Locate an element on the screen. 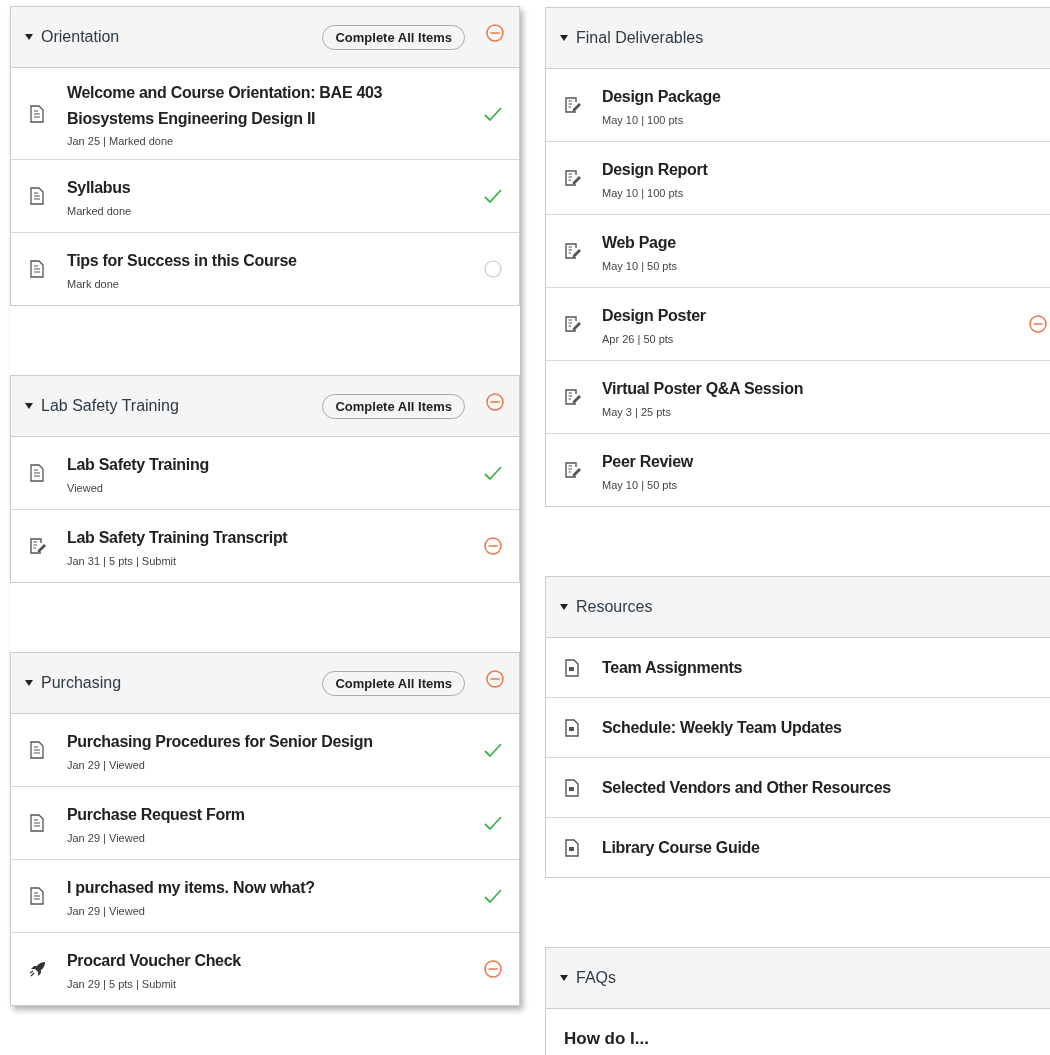  item-title: Design Report is located at coordinates (792, 170).